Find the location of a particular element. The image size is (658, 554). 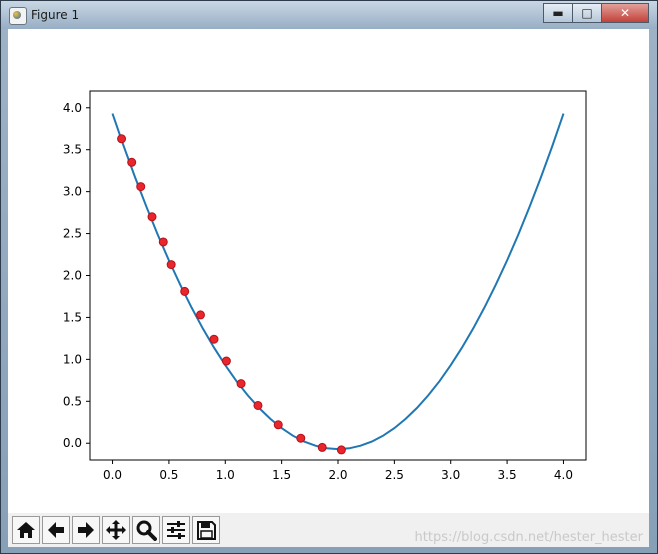

x-tick-label: 0.0 is located at coordinates (112, 475).